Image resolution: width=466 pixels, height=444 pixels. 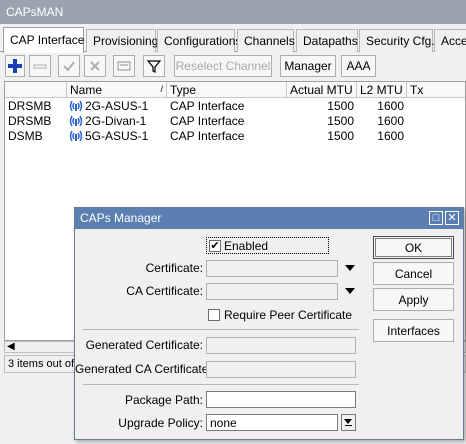 I want to click on enabled-label: Enabled, so click(x=246, y=246).